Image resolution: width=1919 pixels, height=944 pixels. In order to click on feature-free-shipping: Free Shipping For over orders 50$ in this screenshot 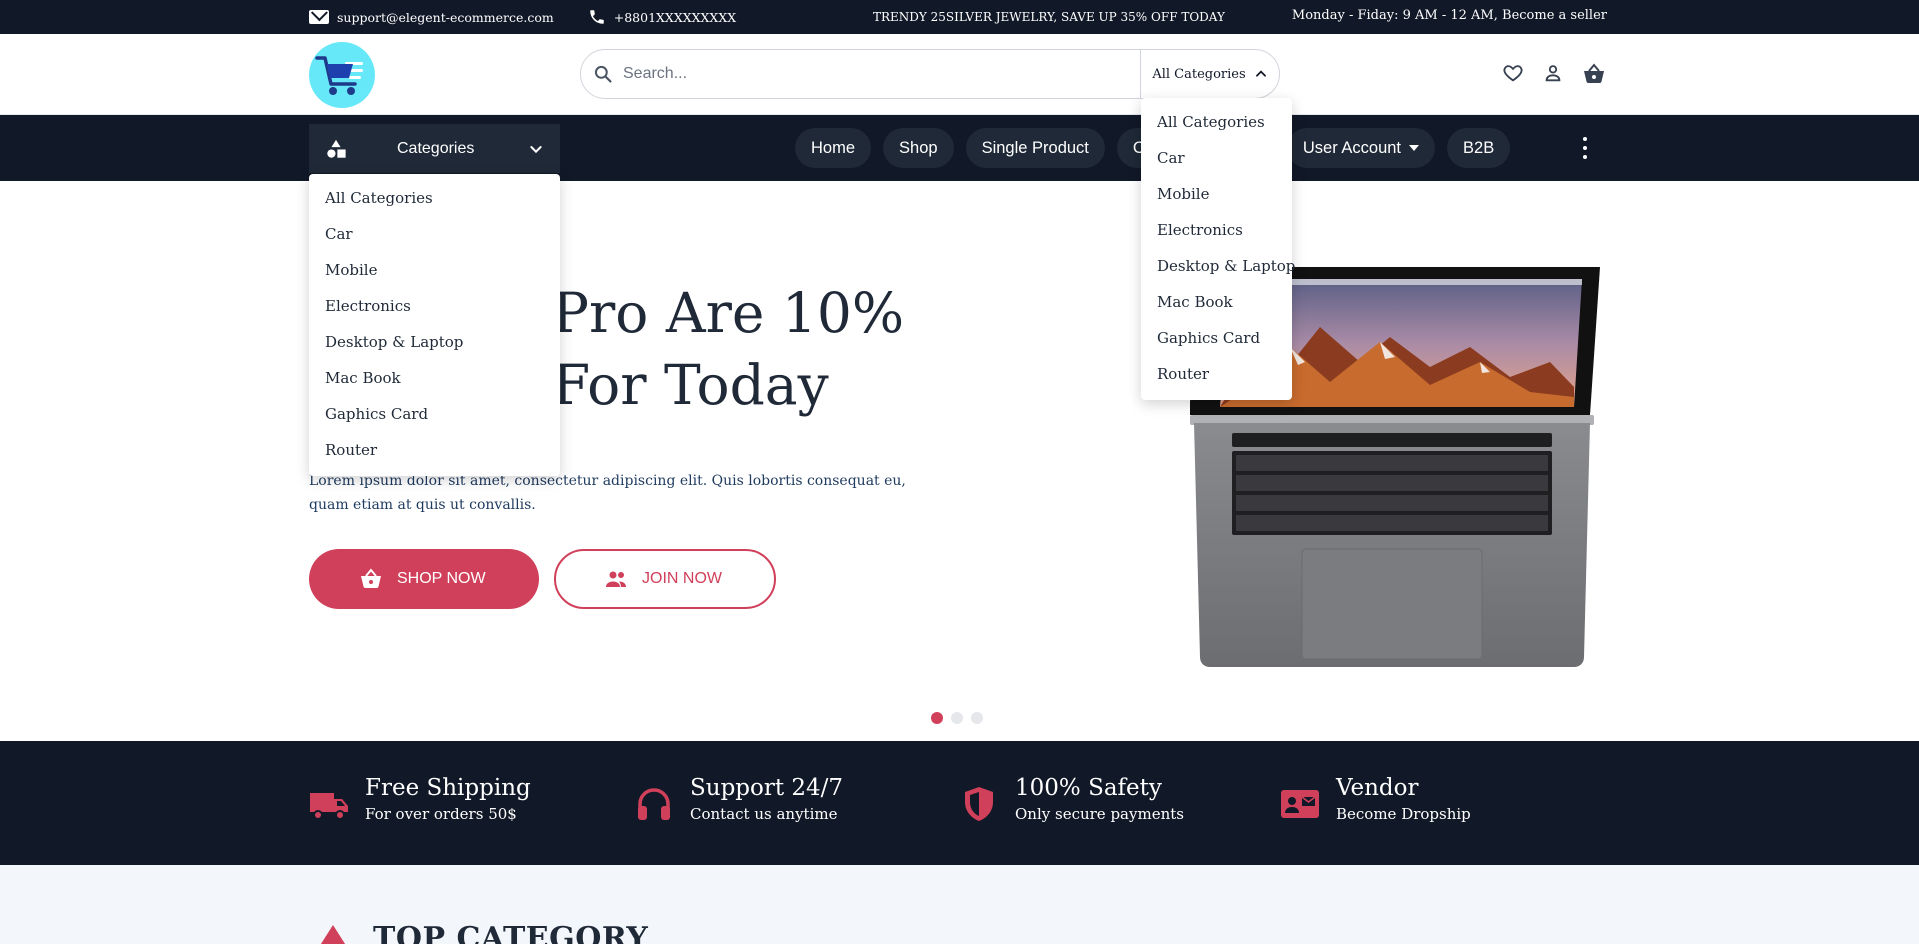, I will do `click(420, 800)`.